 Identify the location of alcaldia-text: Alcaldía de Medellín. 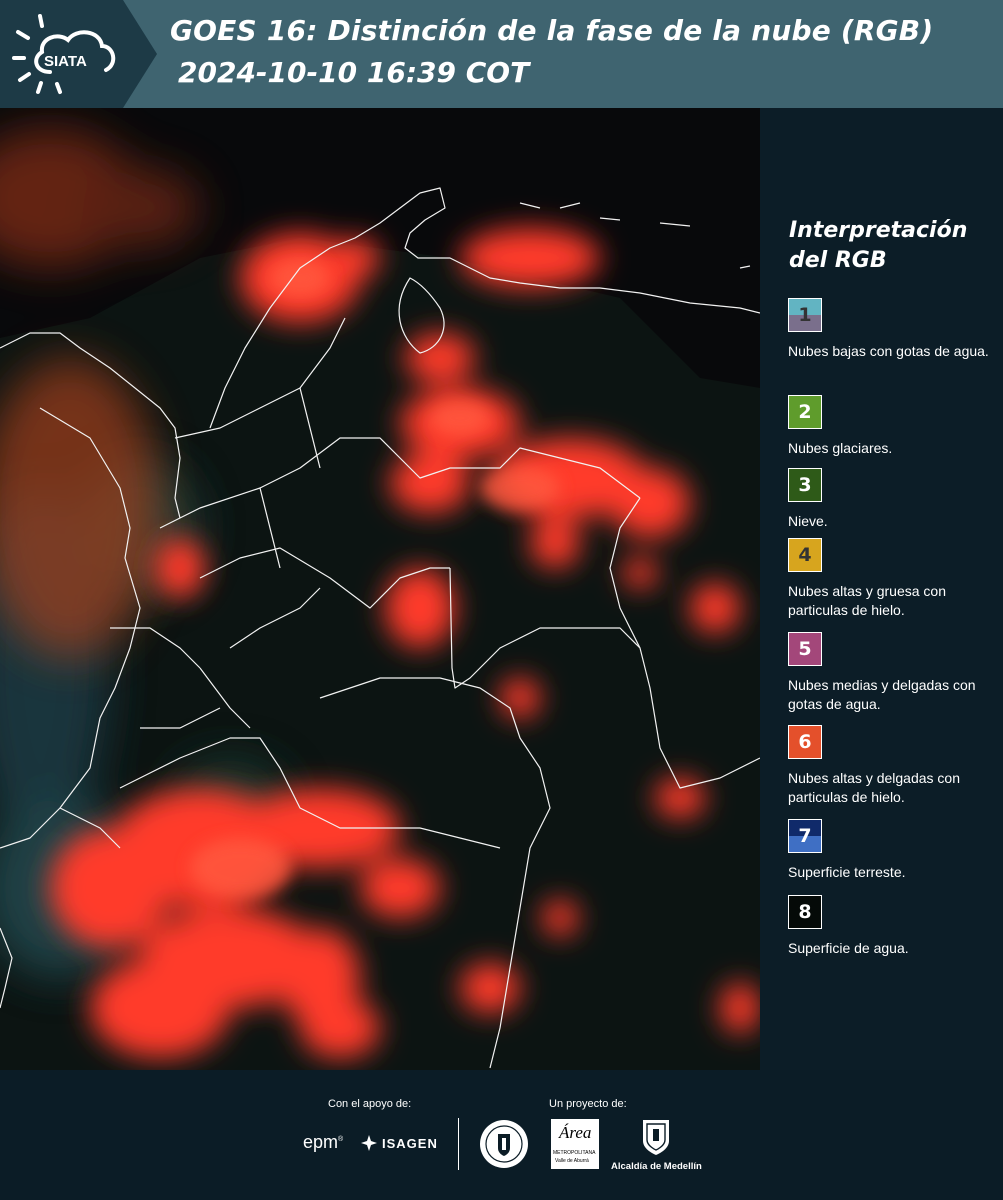
(656, 1166).